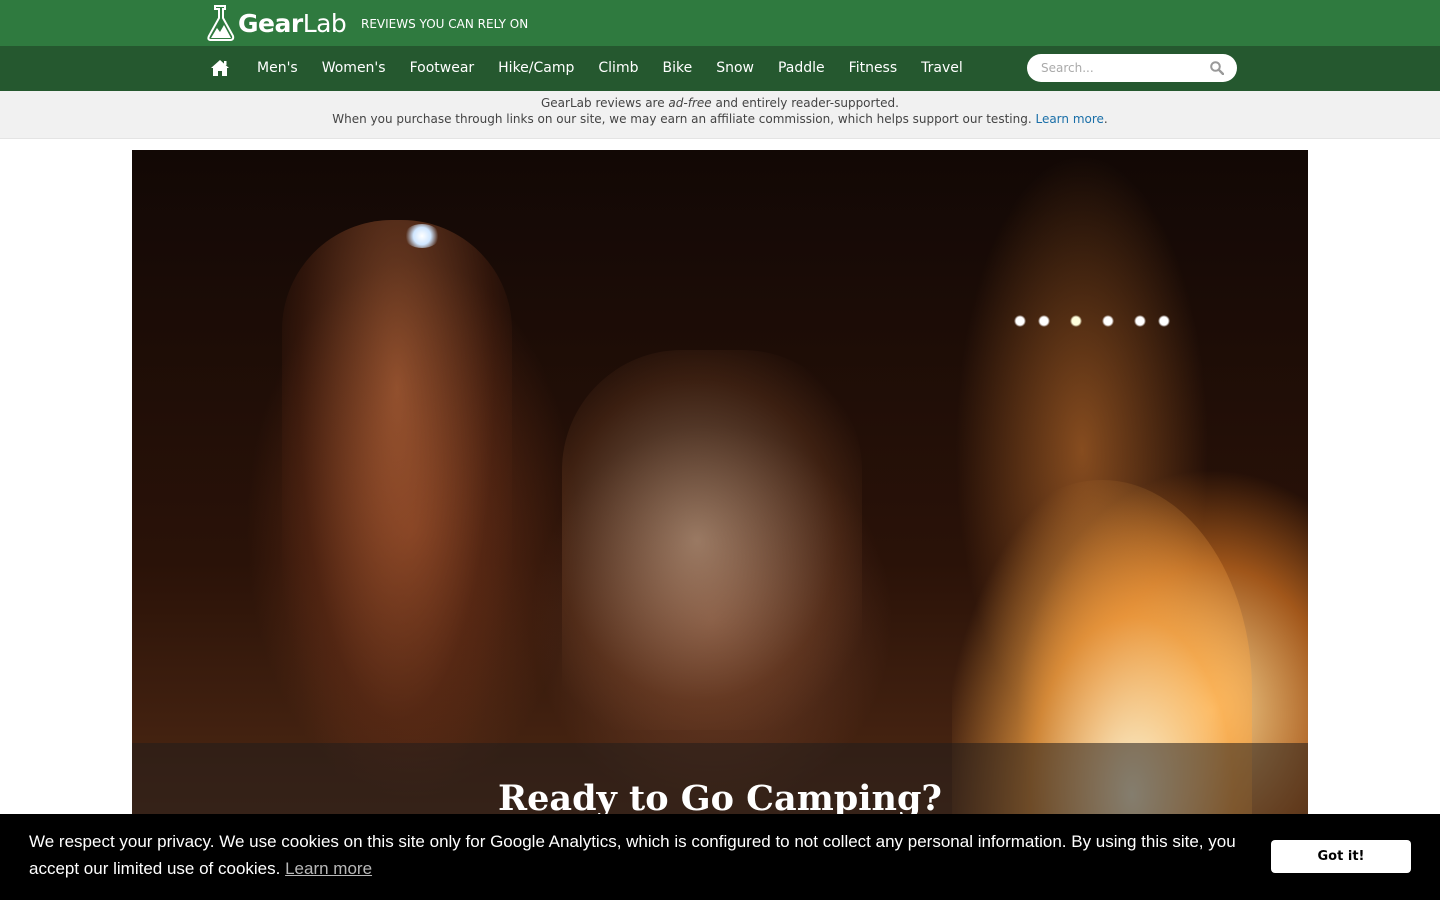  Describe the element at coordinates (220, 68) in the screenshot. I see `home-icon` at that location.